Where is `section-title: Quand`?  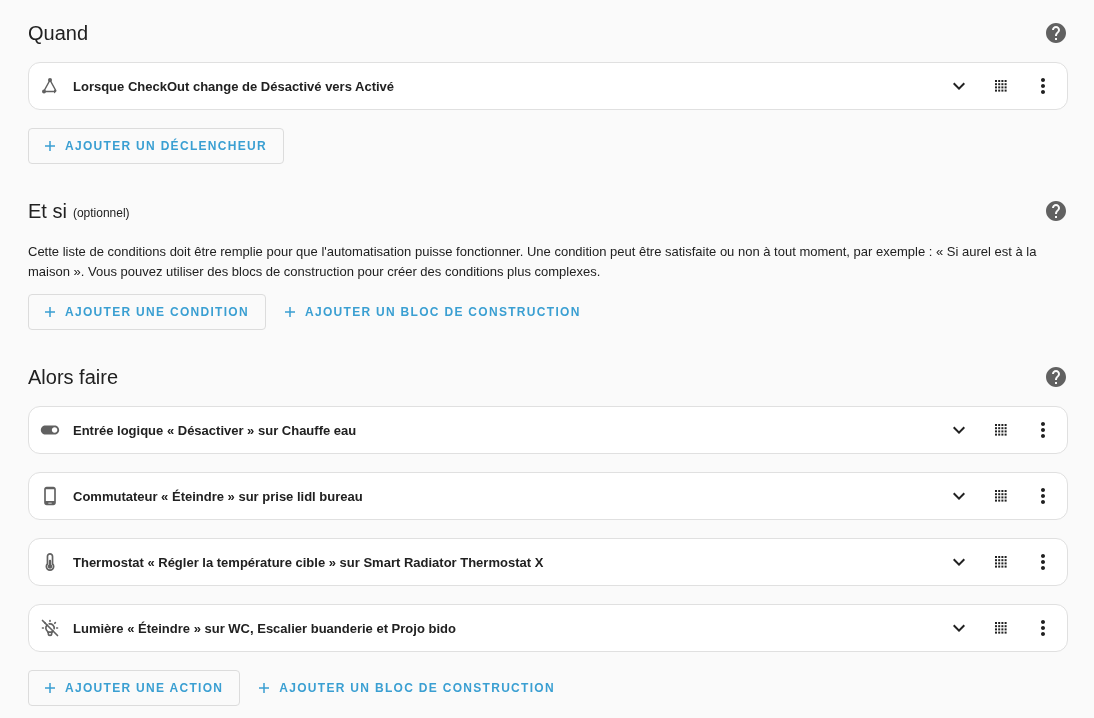
section-title: Quand is located at coordinates (58, 33).